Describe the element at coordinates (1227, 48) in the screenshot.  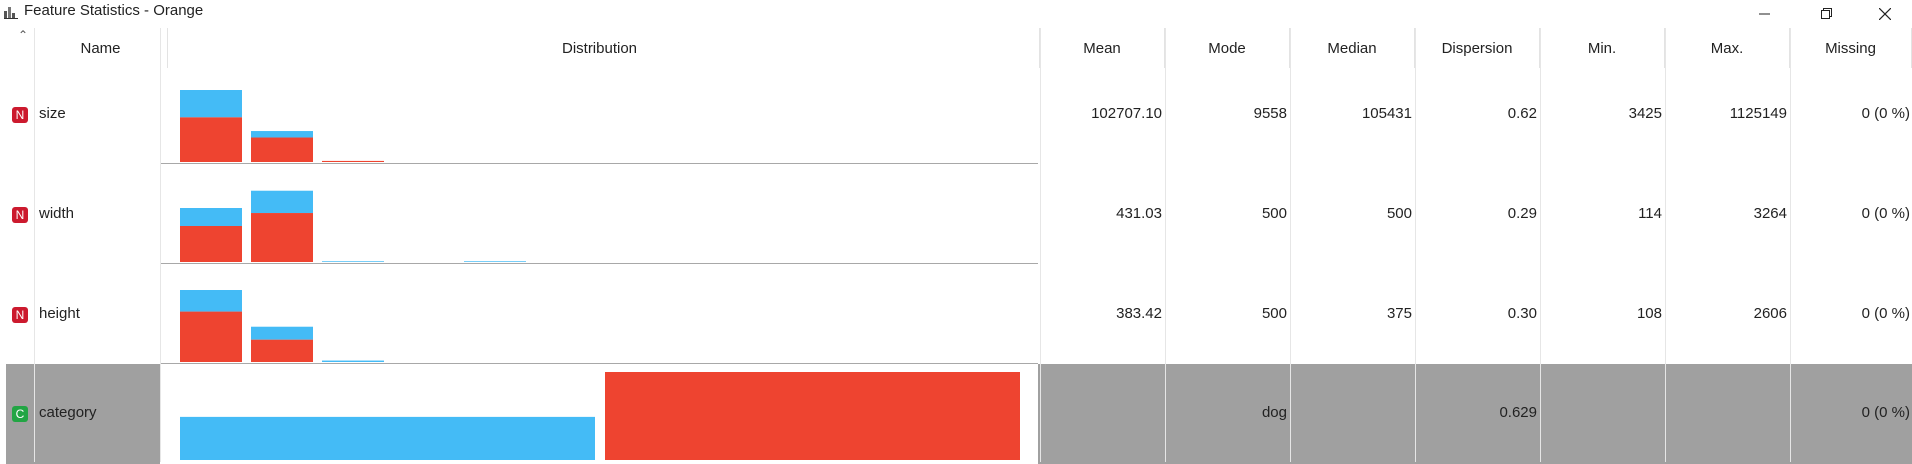
I see `column-header-mode: Mode` at that location.